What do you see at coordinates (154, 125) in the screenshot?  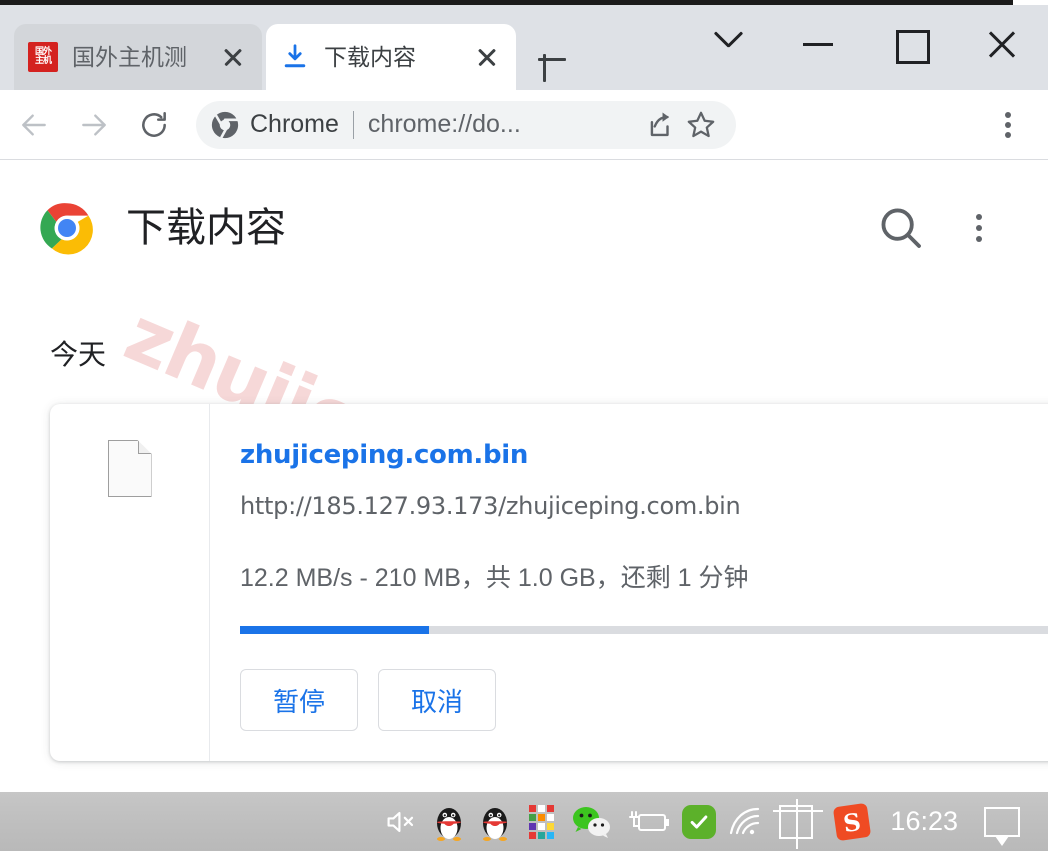 I see `reload-icon` at bounding box center [154, 125].